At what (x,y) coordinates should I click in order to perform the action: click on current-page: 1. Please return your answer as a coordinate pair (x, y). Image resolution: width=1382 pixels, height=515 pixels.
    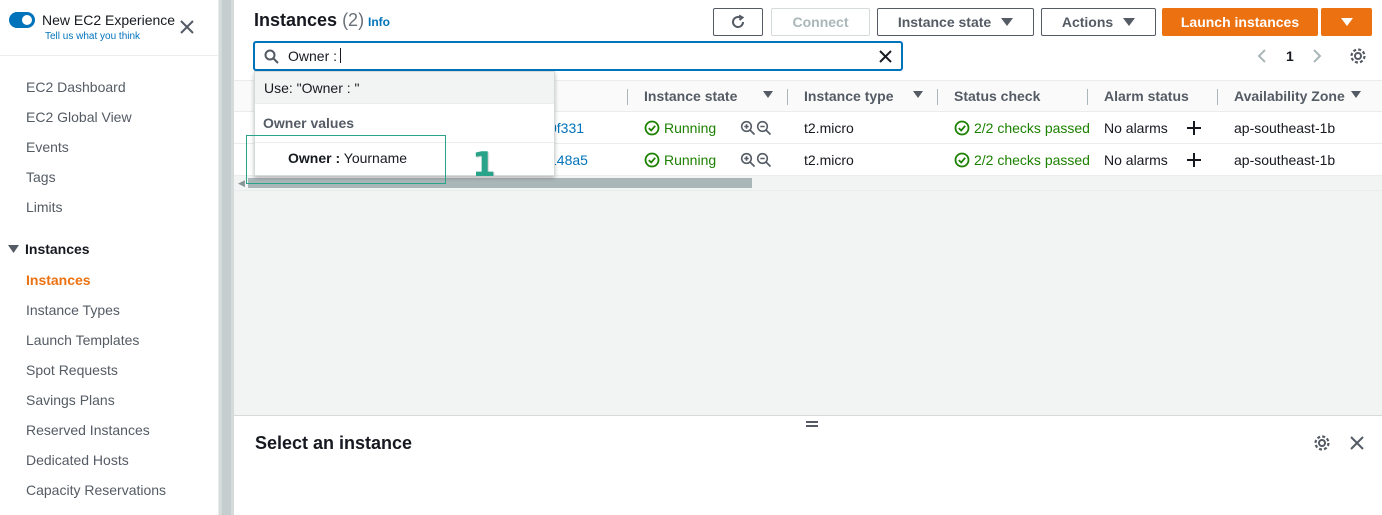
    Looking at the image, I should click on (1290, 56).